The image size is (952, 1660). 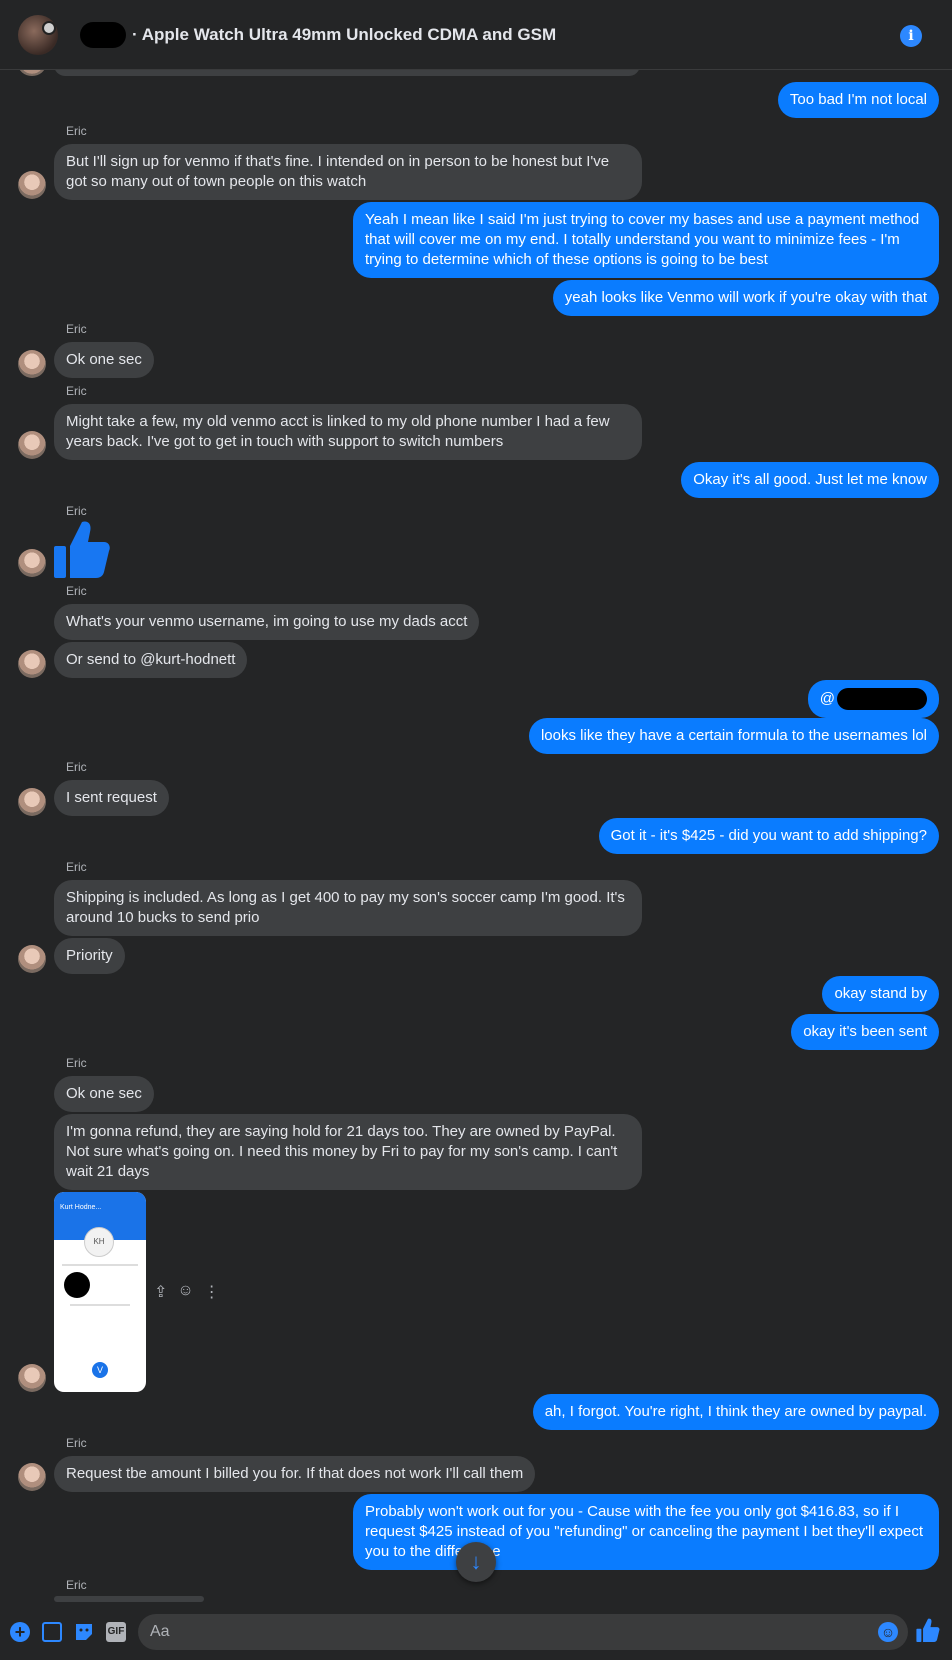 What do you see at coordinates (52, 1632) in the screenshot?
I see `image-icon` at bounding box center [52, 1632].